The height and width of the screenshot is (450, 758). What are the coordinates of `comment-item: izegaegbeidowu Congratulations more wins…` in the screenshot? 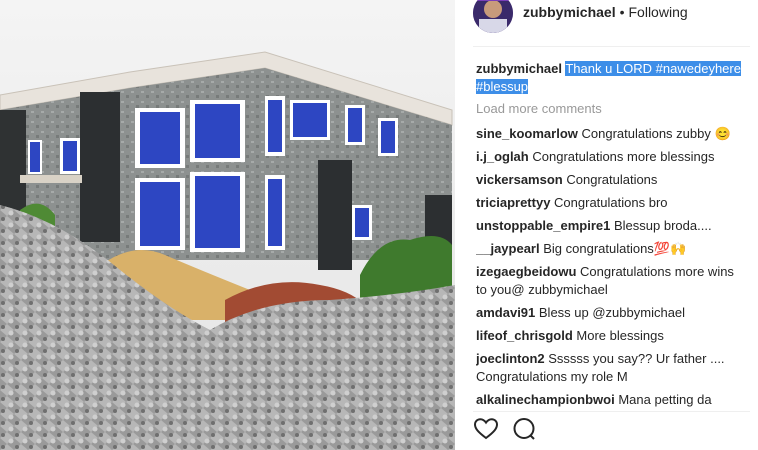 It's located at (612, 281).